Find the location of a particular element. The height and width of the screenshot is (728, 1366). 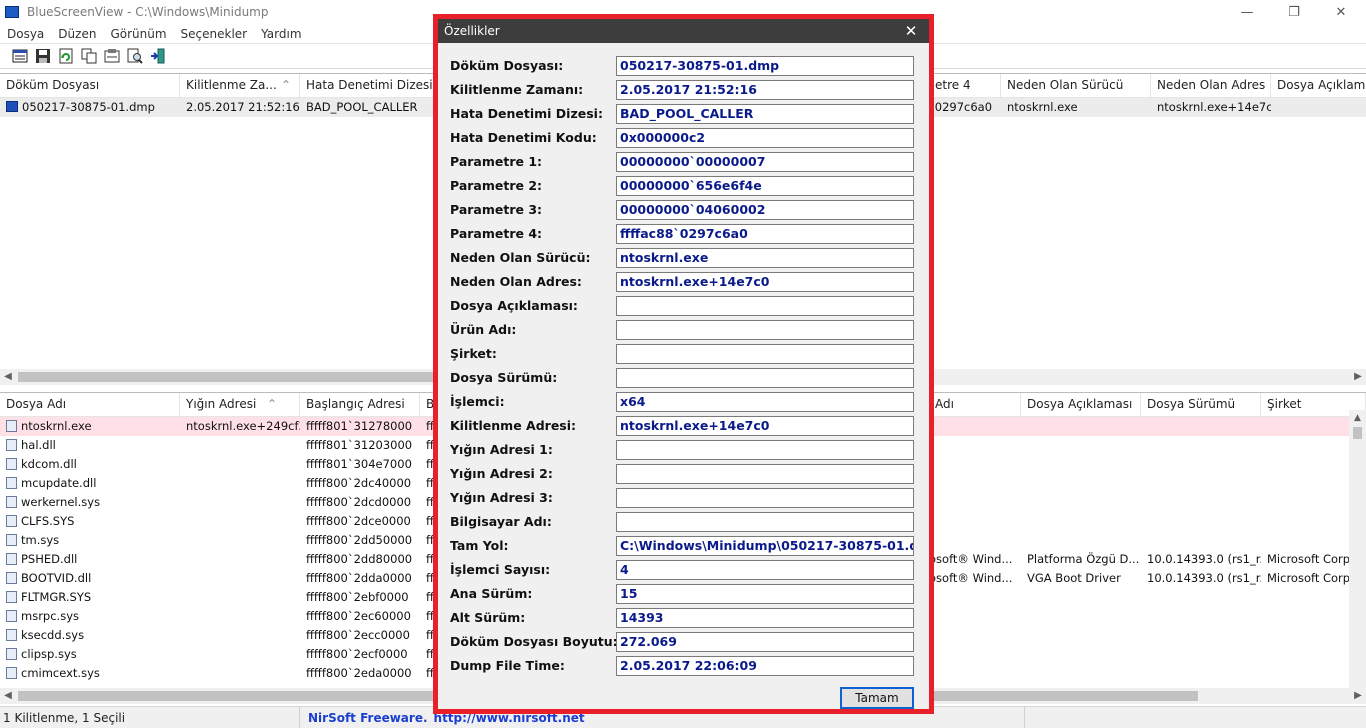

refresh-icon is located at coordinates (65, 56).